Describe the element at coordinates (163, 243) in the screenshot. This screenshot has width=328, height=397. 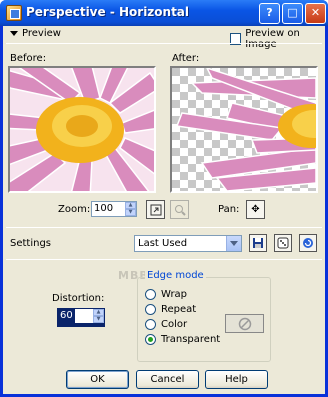
I see `preset-value: Last Used` at that location.